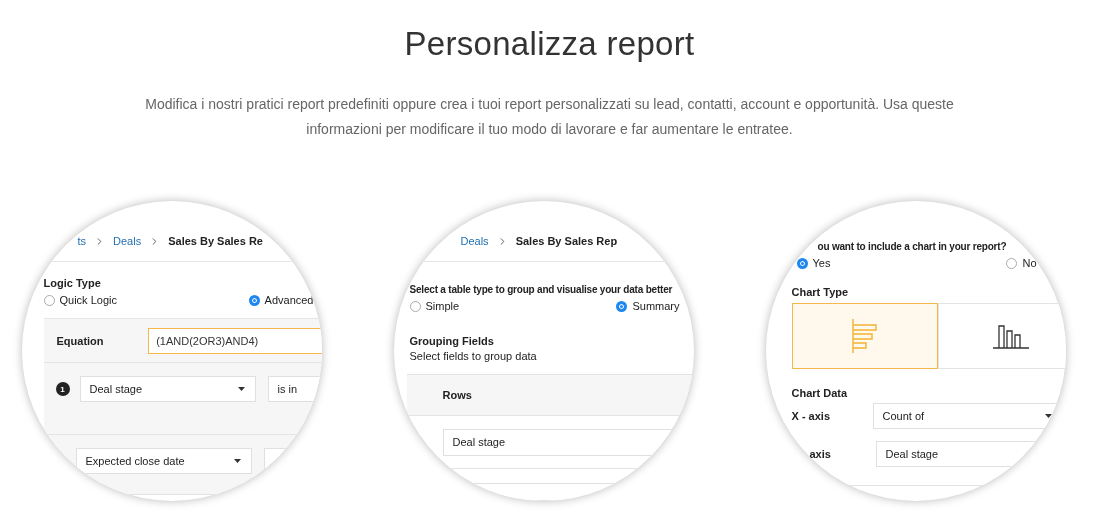 The image size is (1099, 518). Describe the element at coordinates (656, 306) in the screenshot. I see `radio-label: Summary` at that location.